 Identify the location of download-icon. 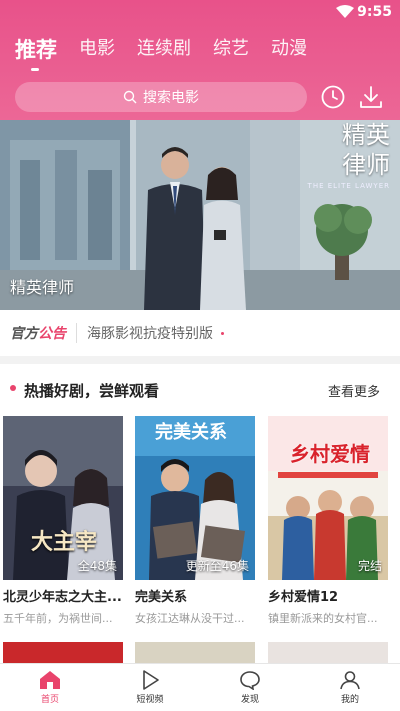
(371, 97).